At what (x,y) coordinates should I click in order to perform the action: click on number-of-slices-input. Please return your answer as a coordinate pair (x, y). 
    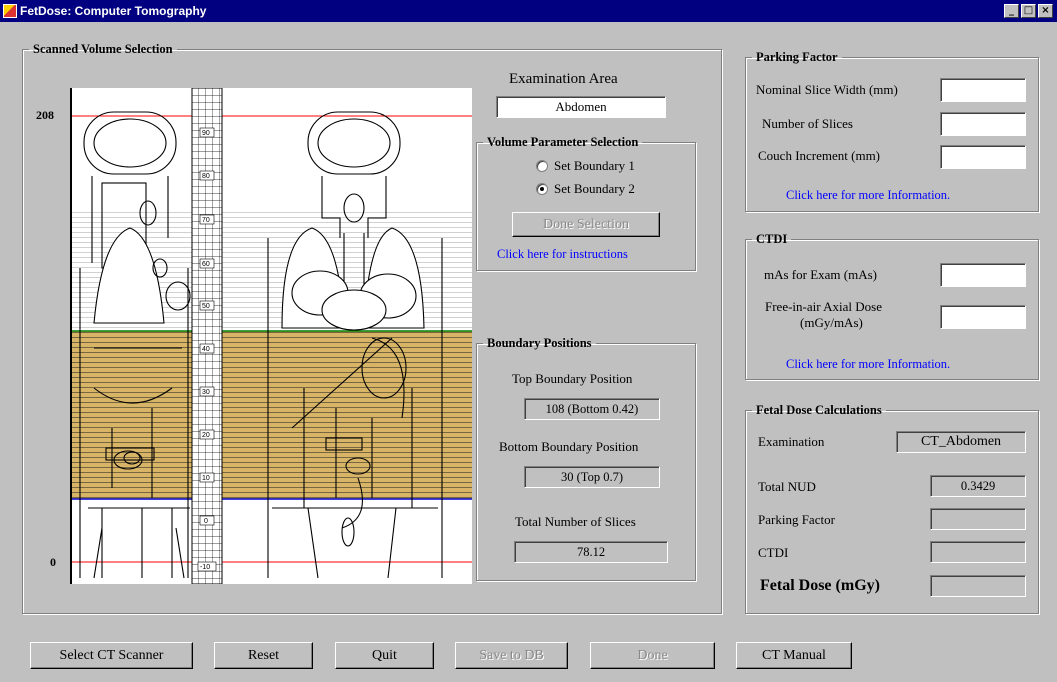
    Looking at the image, I should click on (983, 124).